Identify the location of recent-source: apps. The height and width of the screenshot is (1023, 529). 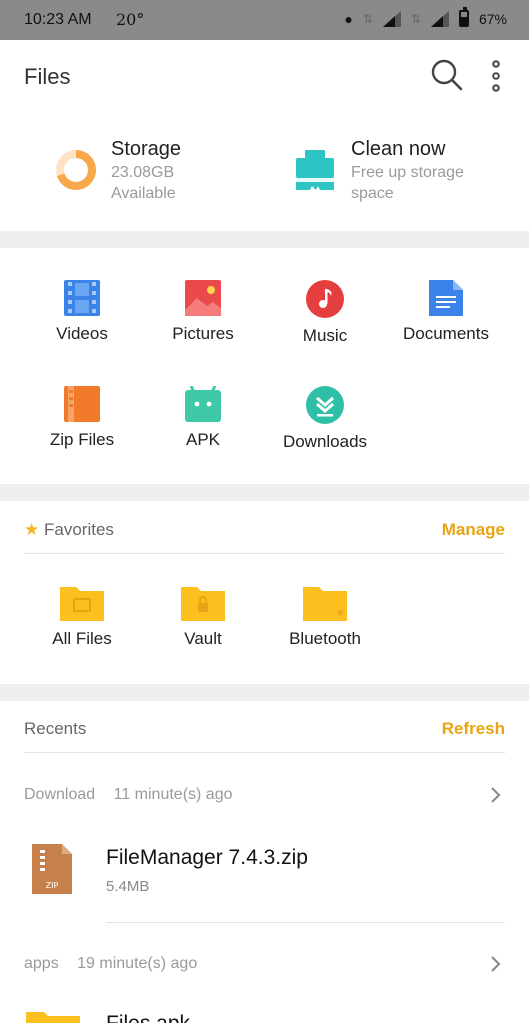
(41, 963).